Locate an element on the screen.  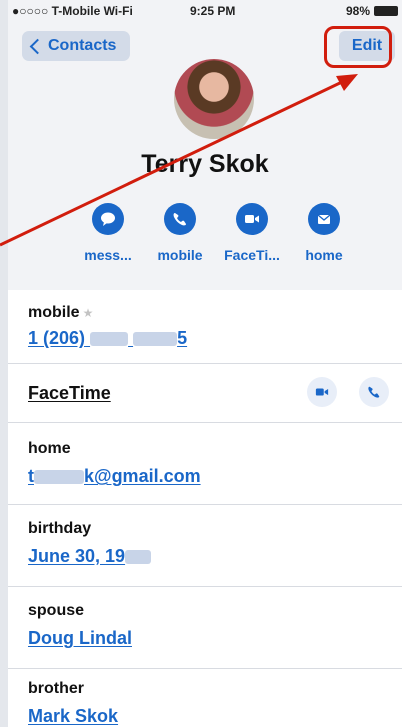
birthday-value: June 30, 19 is located at coordinates (77, 556).